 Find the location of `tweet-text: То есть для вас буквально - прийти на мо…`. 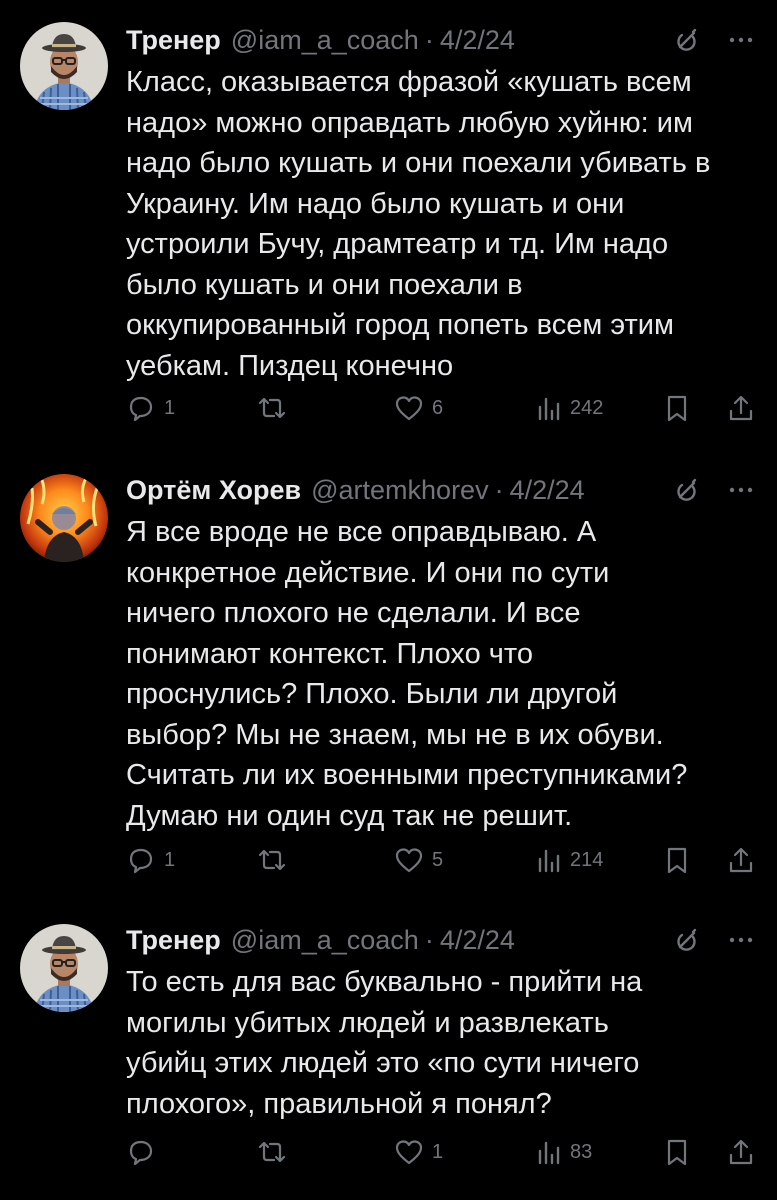

tweet-text: То есть для вас буквально - прийти на мо… is located at coordinates (441, 1043).